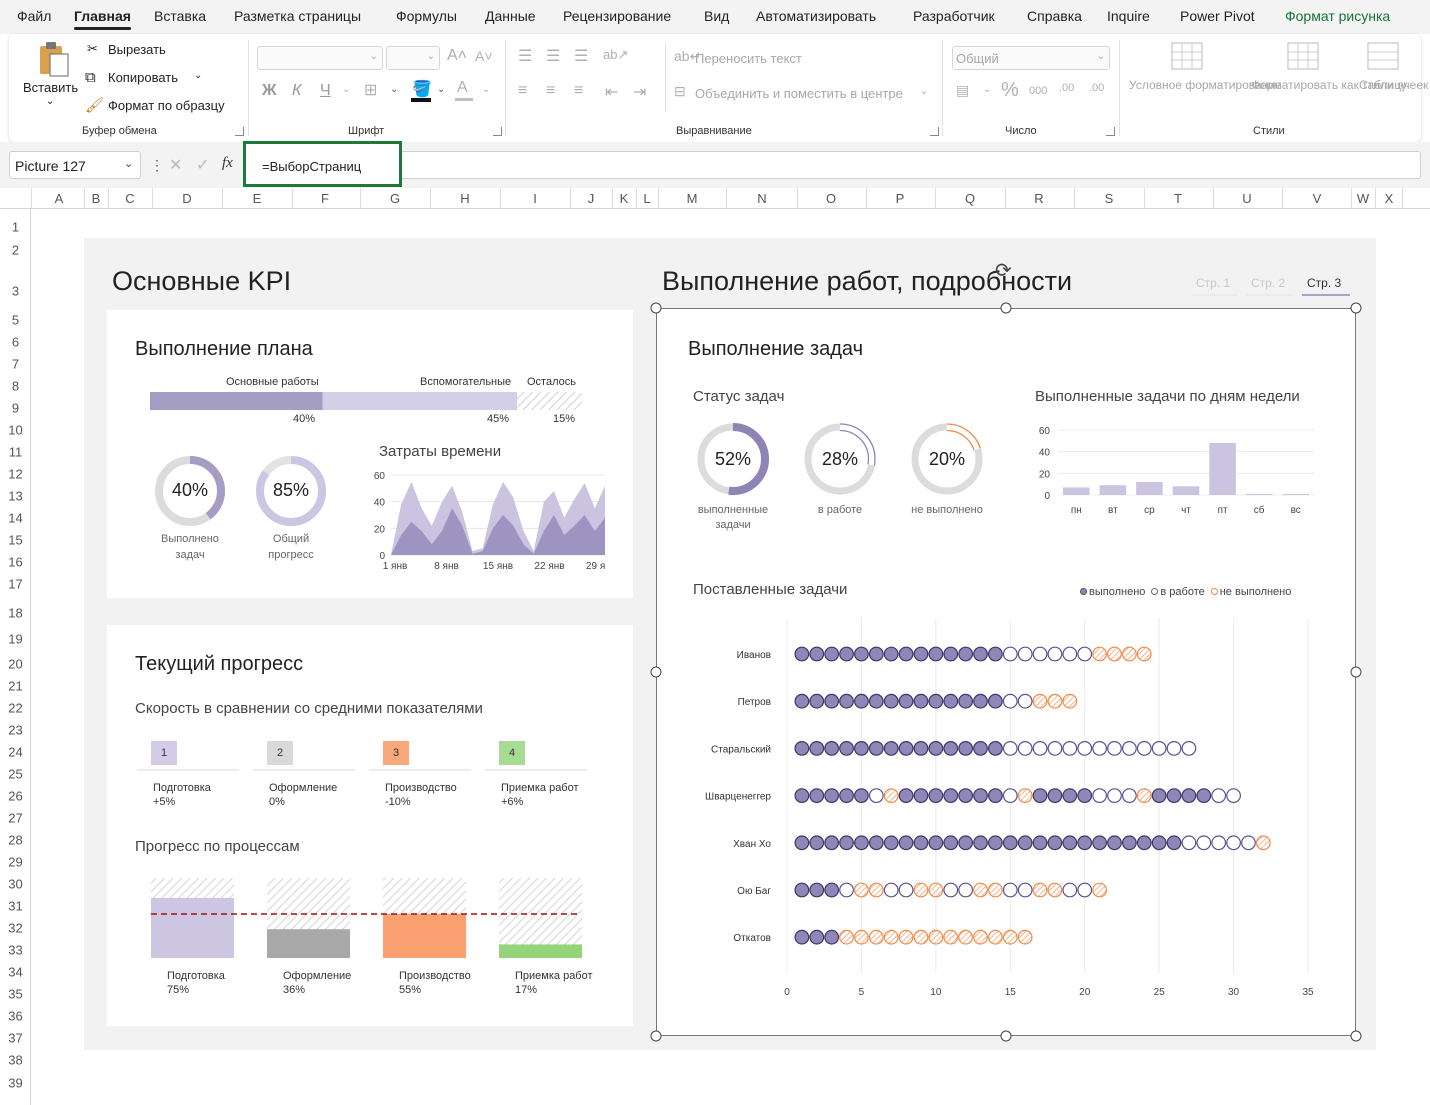  Describe the element at coordinates (799, 93) in the screenshot. I see `merge-center-button: Объединить и поместить в центре` at that location.